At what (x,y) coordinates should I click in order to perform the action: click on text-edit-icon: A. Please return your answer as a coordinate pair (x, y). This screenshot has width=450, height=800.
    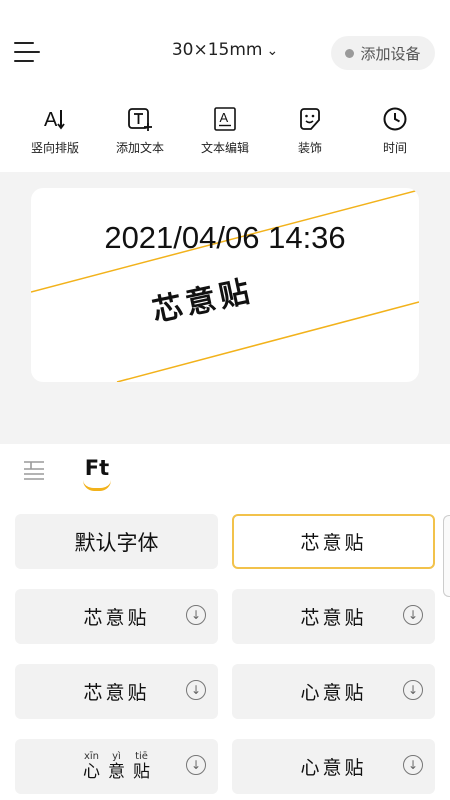
    Looking at the image, I should click on (225, 119).